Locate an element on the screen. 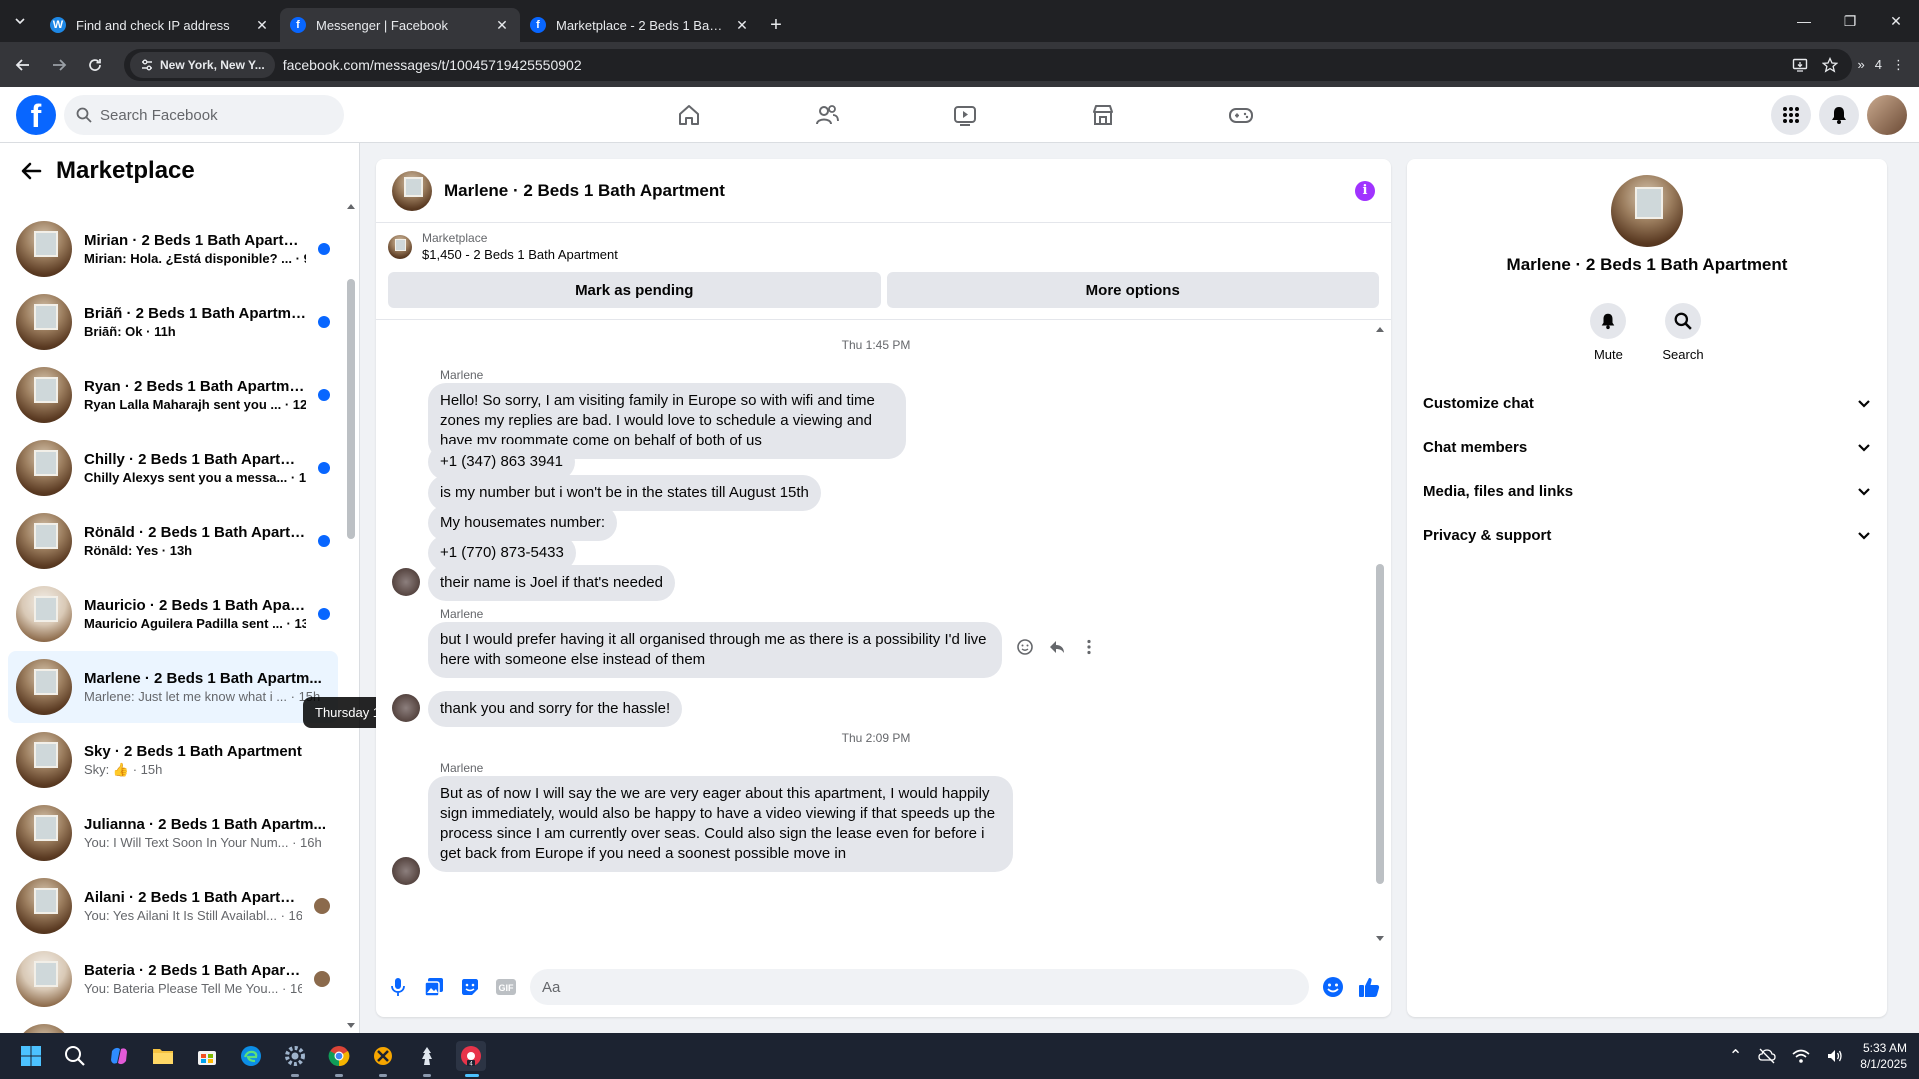 This screenshot has width=1919, height=1079. like-send-button is located at coordinates (1369, 987).